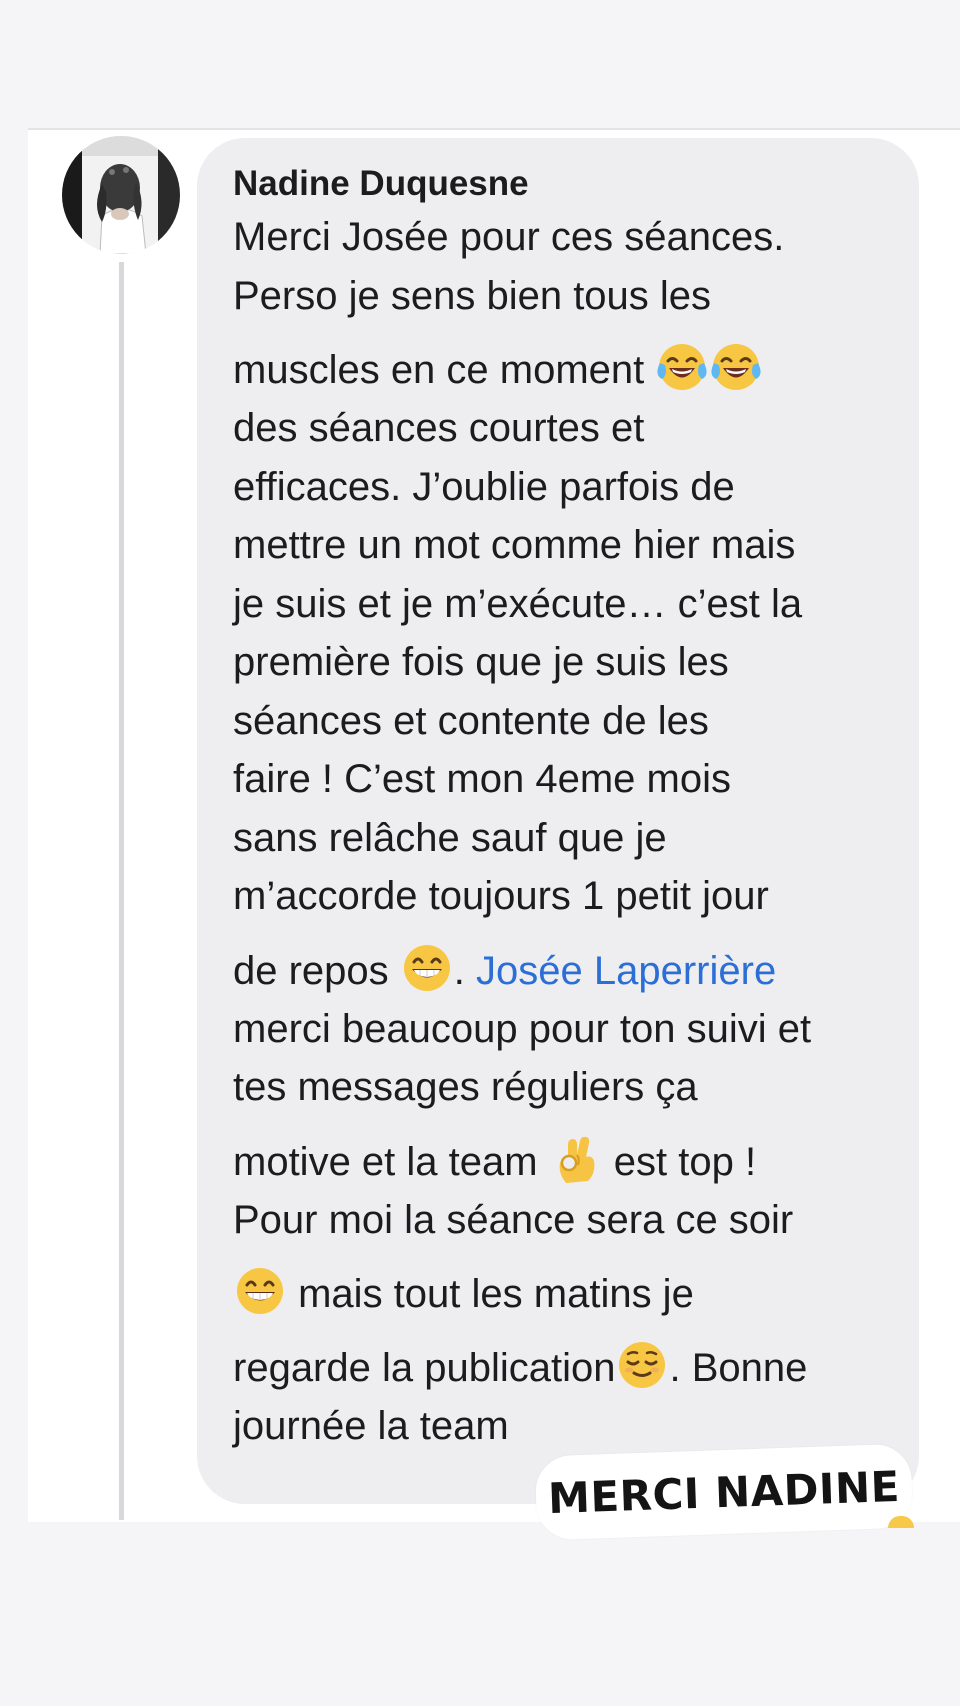 The height and width of the screenshot is (1706, 960). Describe the element at coordinates (121, 891) in the screenshot. I see `thread-line` at that location.